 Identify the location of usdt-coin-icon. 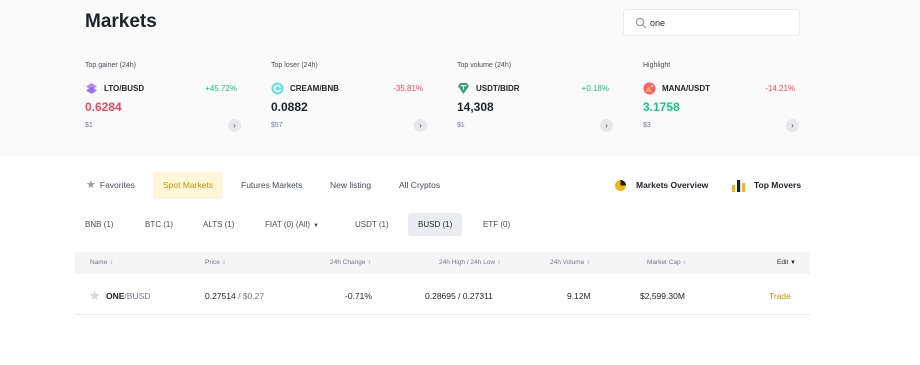
(463, 88).